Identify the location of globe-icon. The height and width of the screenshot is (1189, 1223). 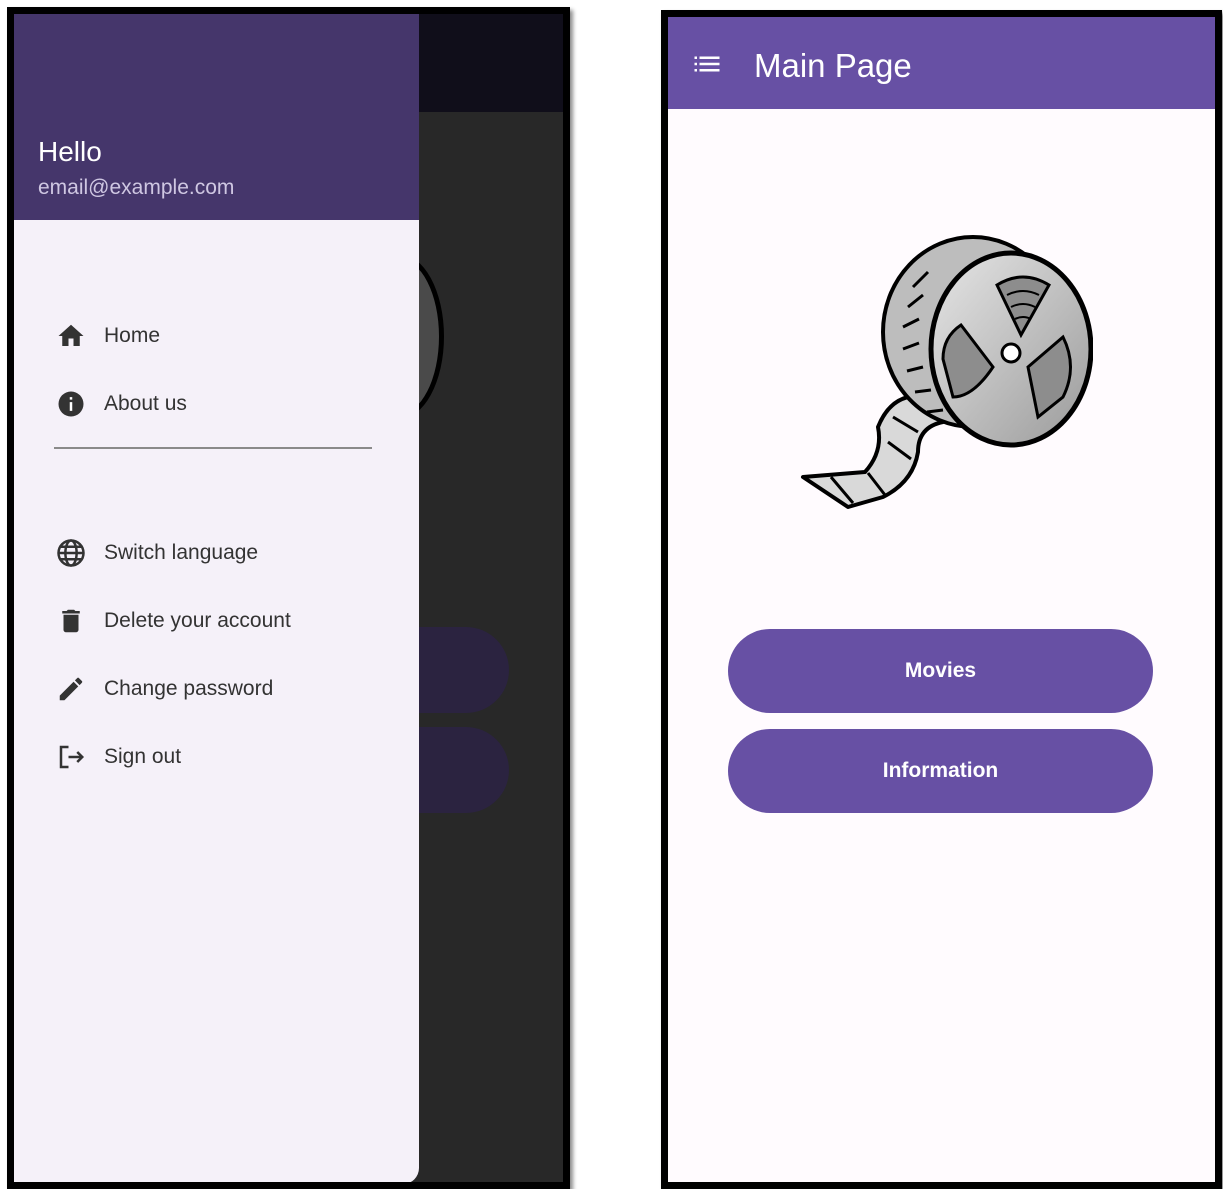
(71, 553).